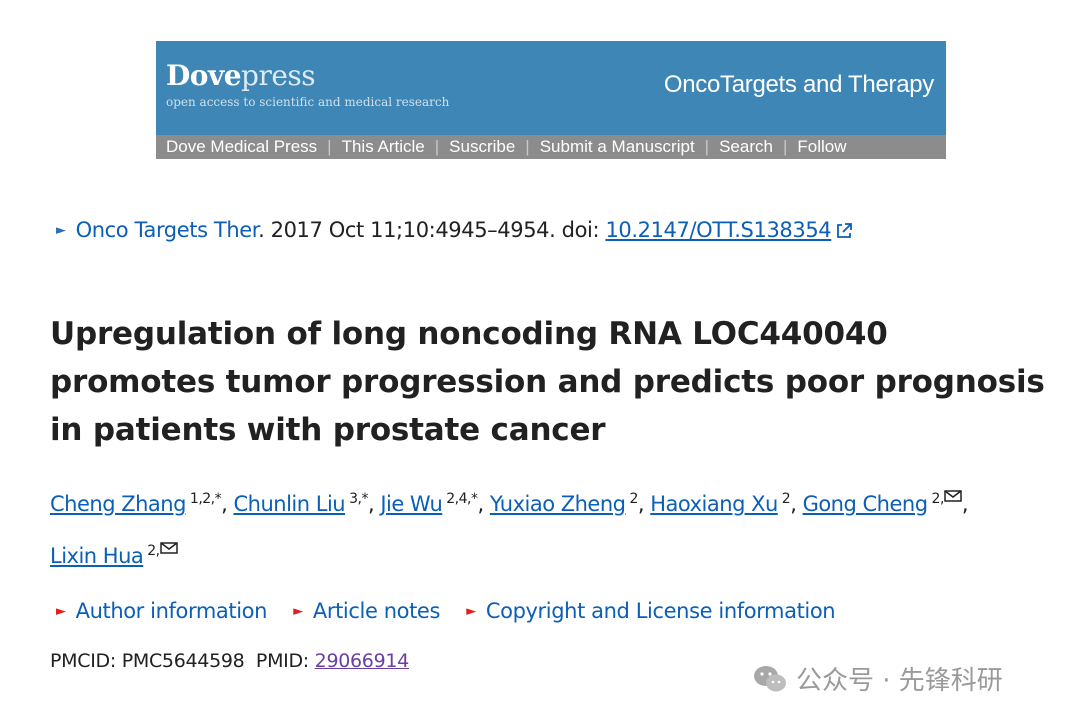  Describe the element at coordinates (167, 230) in the screenshot. I see `journal-link: Onco Targets Ther` at that location.